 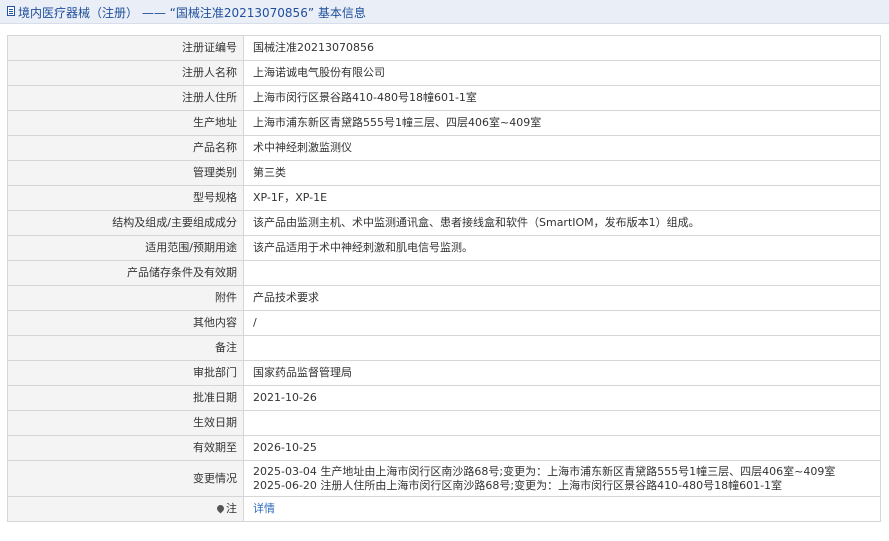 I want to click on field-label: 备注, so click(x=125, y=348).